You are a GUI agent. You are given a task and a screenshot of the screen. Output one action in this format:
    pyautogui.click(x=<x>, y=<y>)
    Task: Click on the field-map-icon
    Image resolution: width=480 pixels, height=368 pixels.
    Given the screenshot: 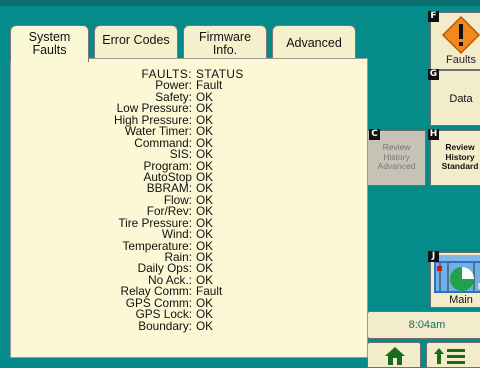 What is the action you would take?
    pyautogui.click(x=457, y=274)
    